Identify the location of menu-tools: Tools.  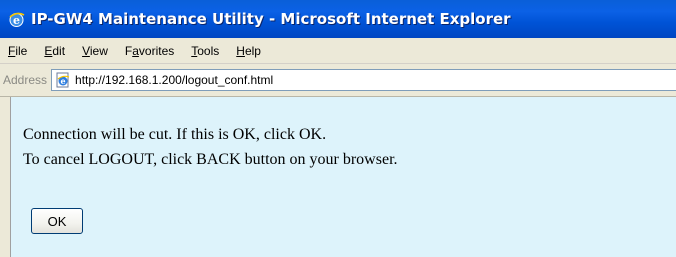
(205, 51).